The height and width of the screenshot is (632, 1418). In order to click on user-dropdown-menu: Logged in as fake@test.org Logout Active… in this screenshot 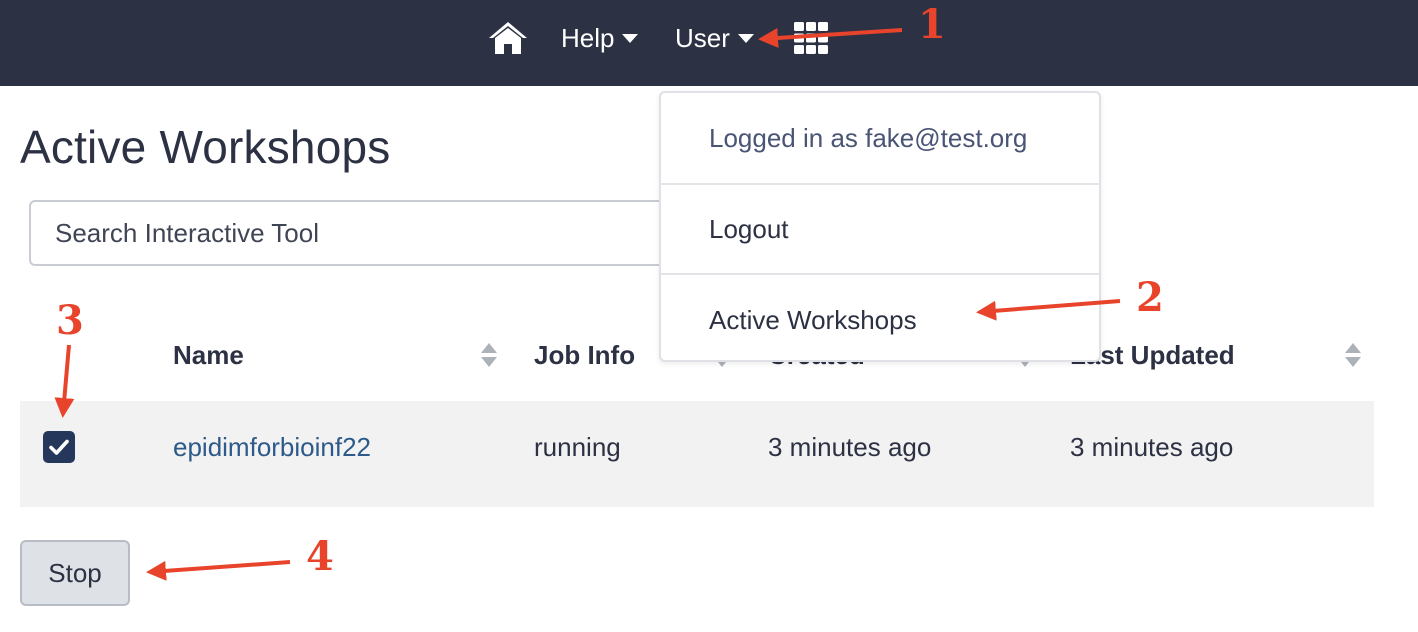, I will do `click(880, 226)`.